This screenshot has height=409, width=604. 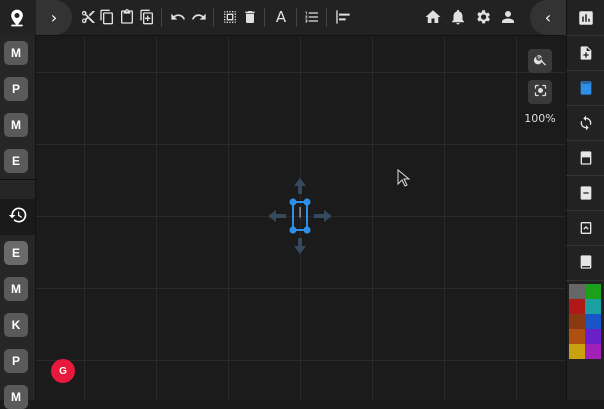 I want to click on delete-icon, so click(x=250, y=17).